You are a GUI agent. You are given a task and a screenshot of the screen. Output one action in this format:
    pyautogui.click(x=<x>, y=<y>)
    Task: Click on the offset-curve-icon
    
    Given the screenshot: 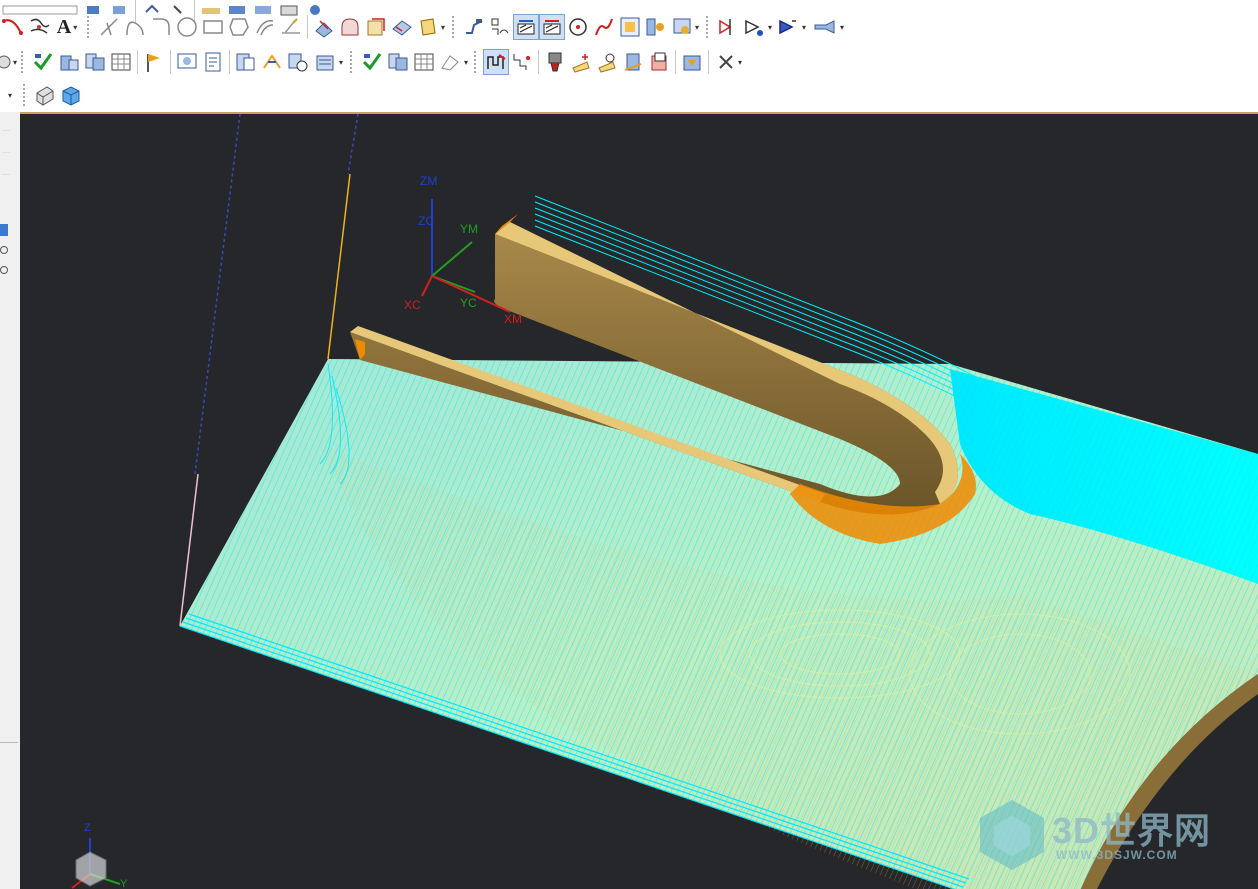 What is the action you would take?
    pyautogui.click(x=265, y=27)
    